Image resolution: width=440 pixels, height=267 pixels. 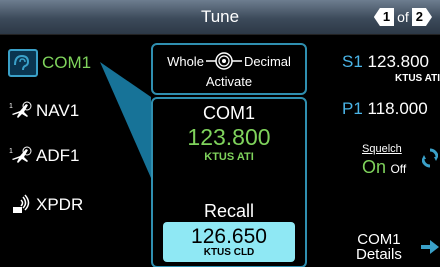 I want to click on squelch-off-label: Off, so click(x=398, y=169).